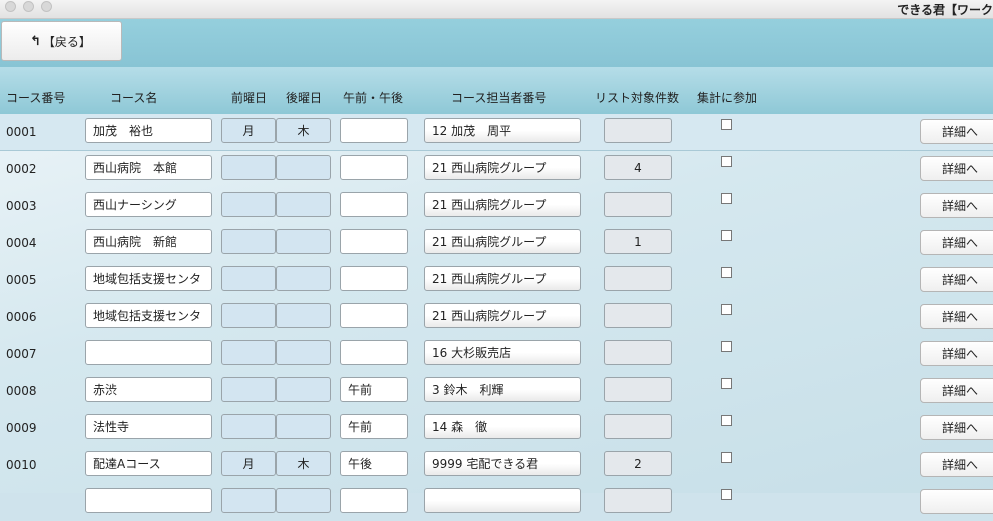  What do you see at coordinates (148, 463) in the screenshot?
I see `course-name-field: 配達Aコース` at bounding box center [148, 463].